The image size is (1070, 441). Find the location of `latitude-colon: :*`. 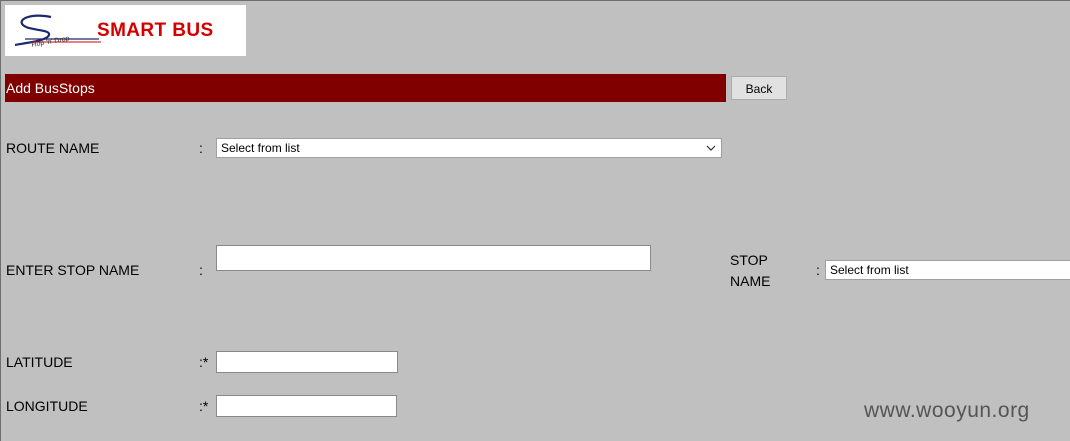

latitude-colon: :* is located at coordinates (204, 362).